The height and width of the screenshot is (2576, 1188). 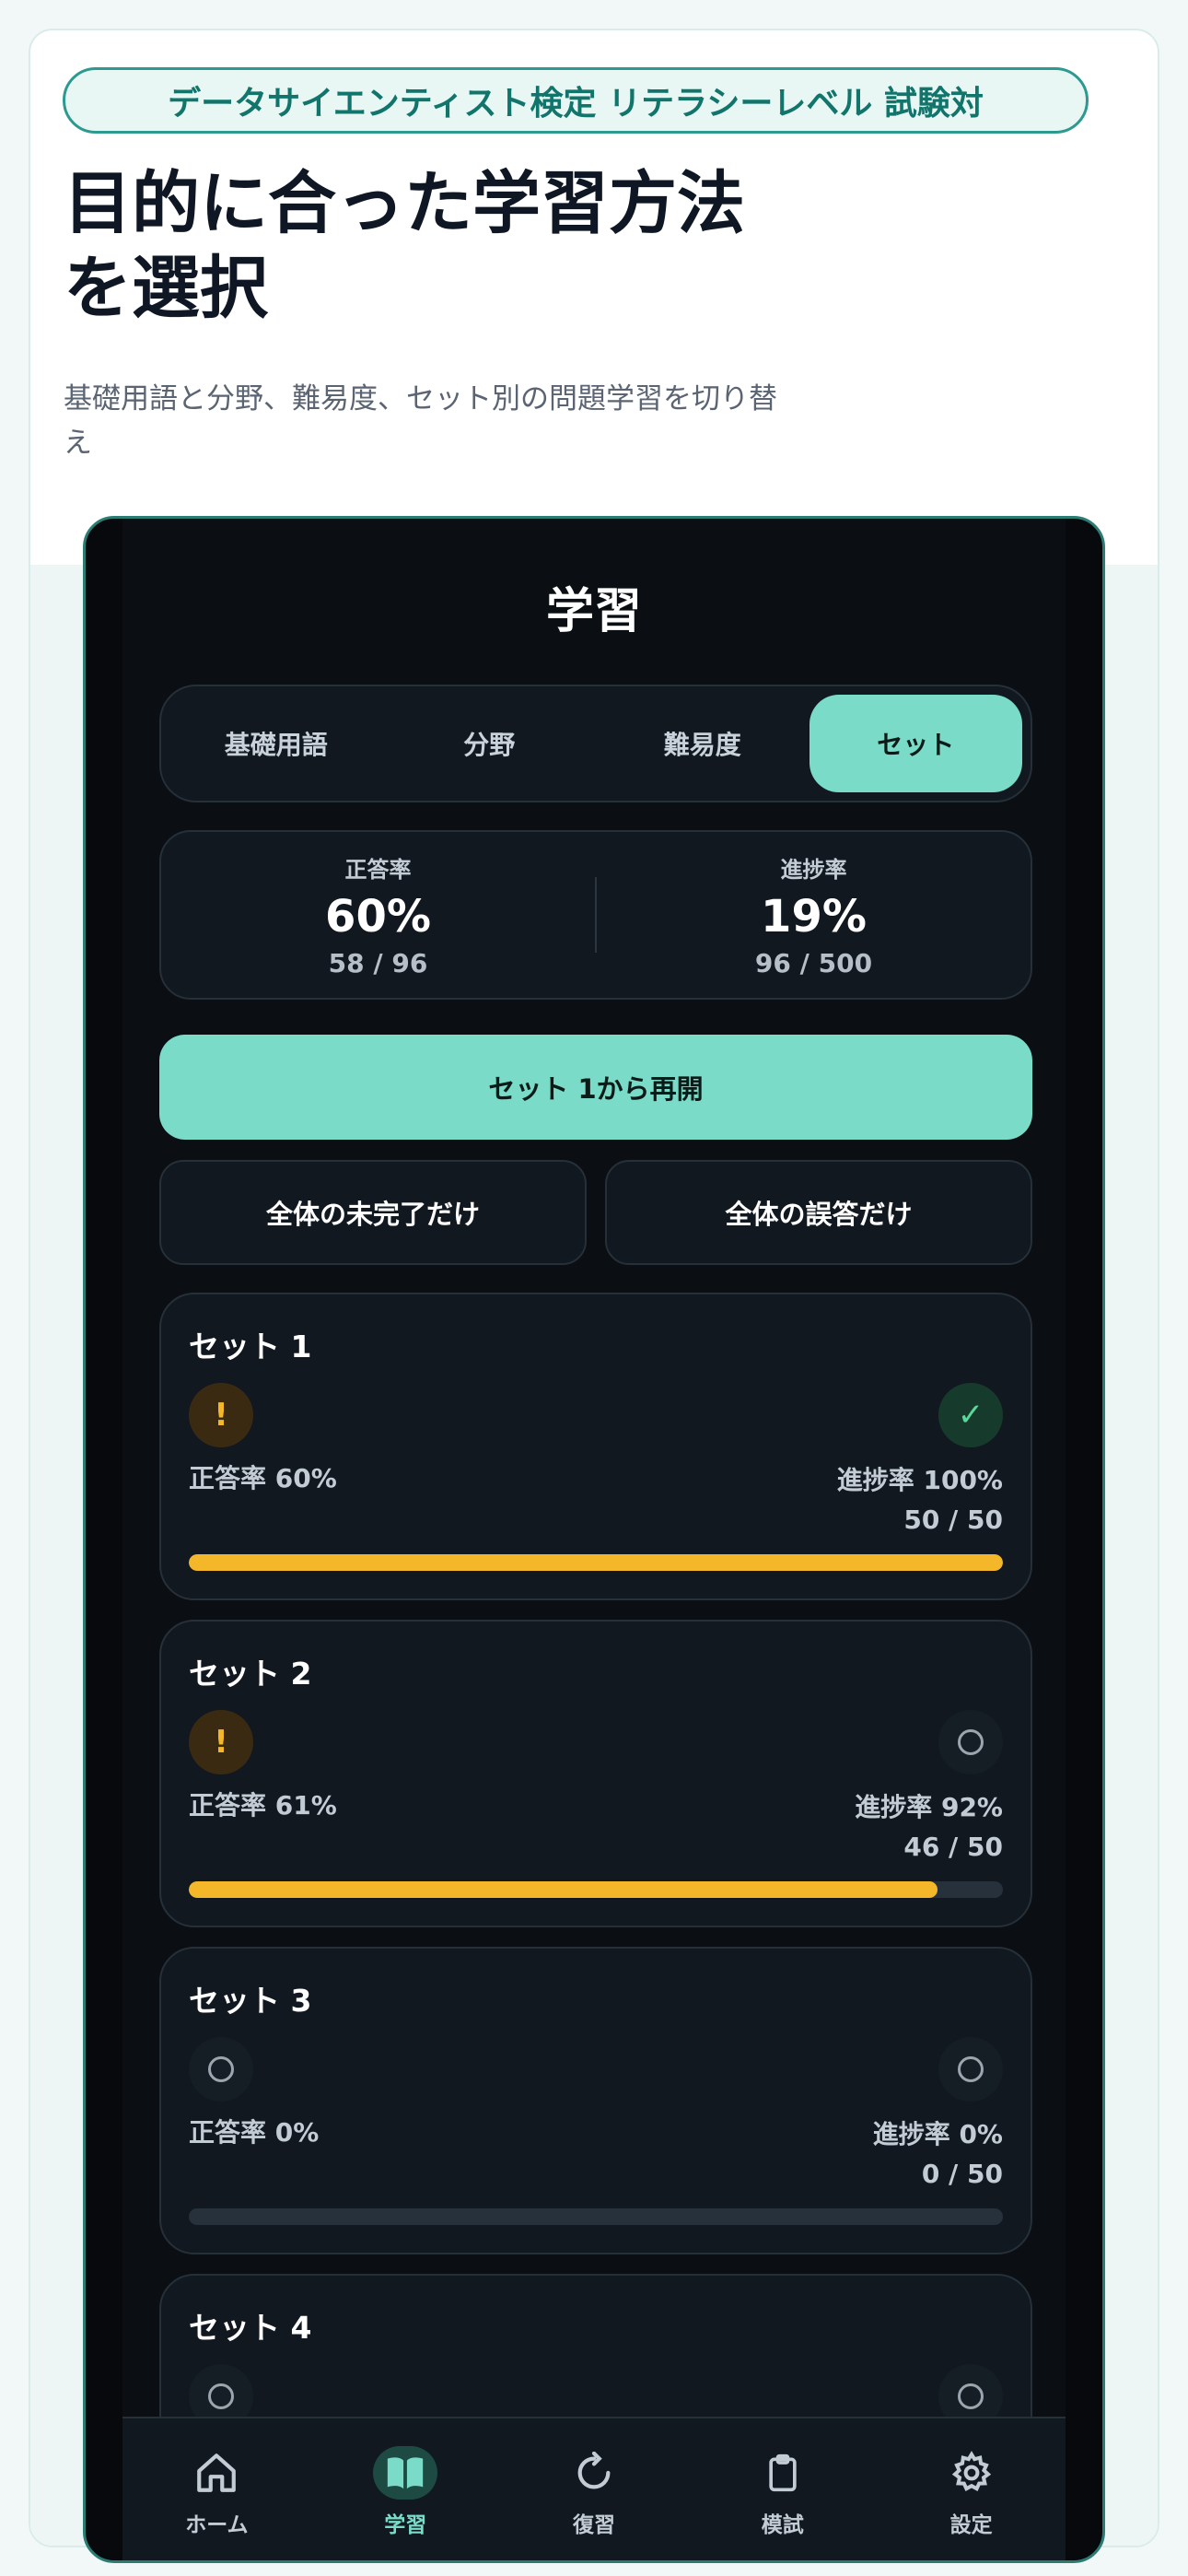 I want to click on set-card-2: セット 2 ! 正答率 61% 進捗率 92% 46 / 50, so click(x=595, y=1773).